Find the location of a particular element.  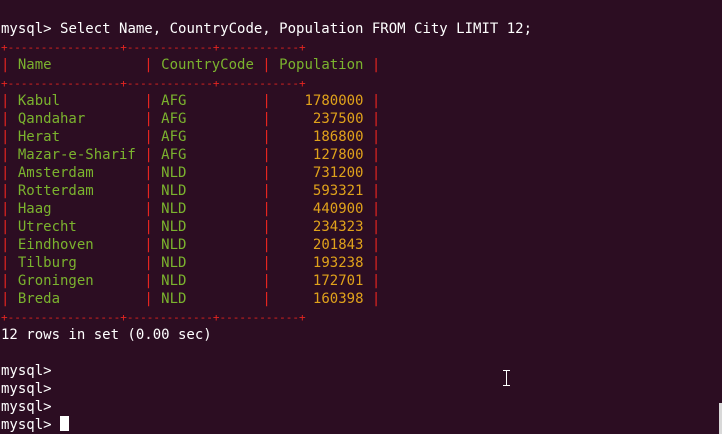

cell-population: 127800 is located at coordinates (338, 155).